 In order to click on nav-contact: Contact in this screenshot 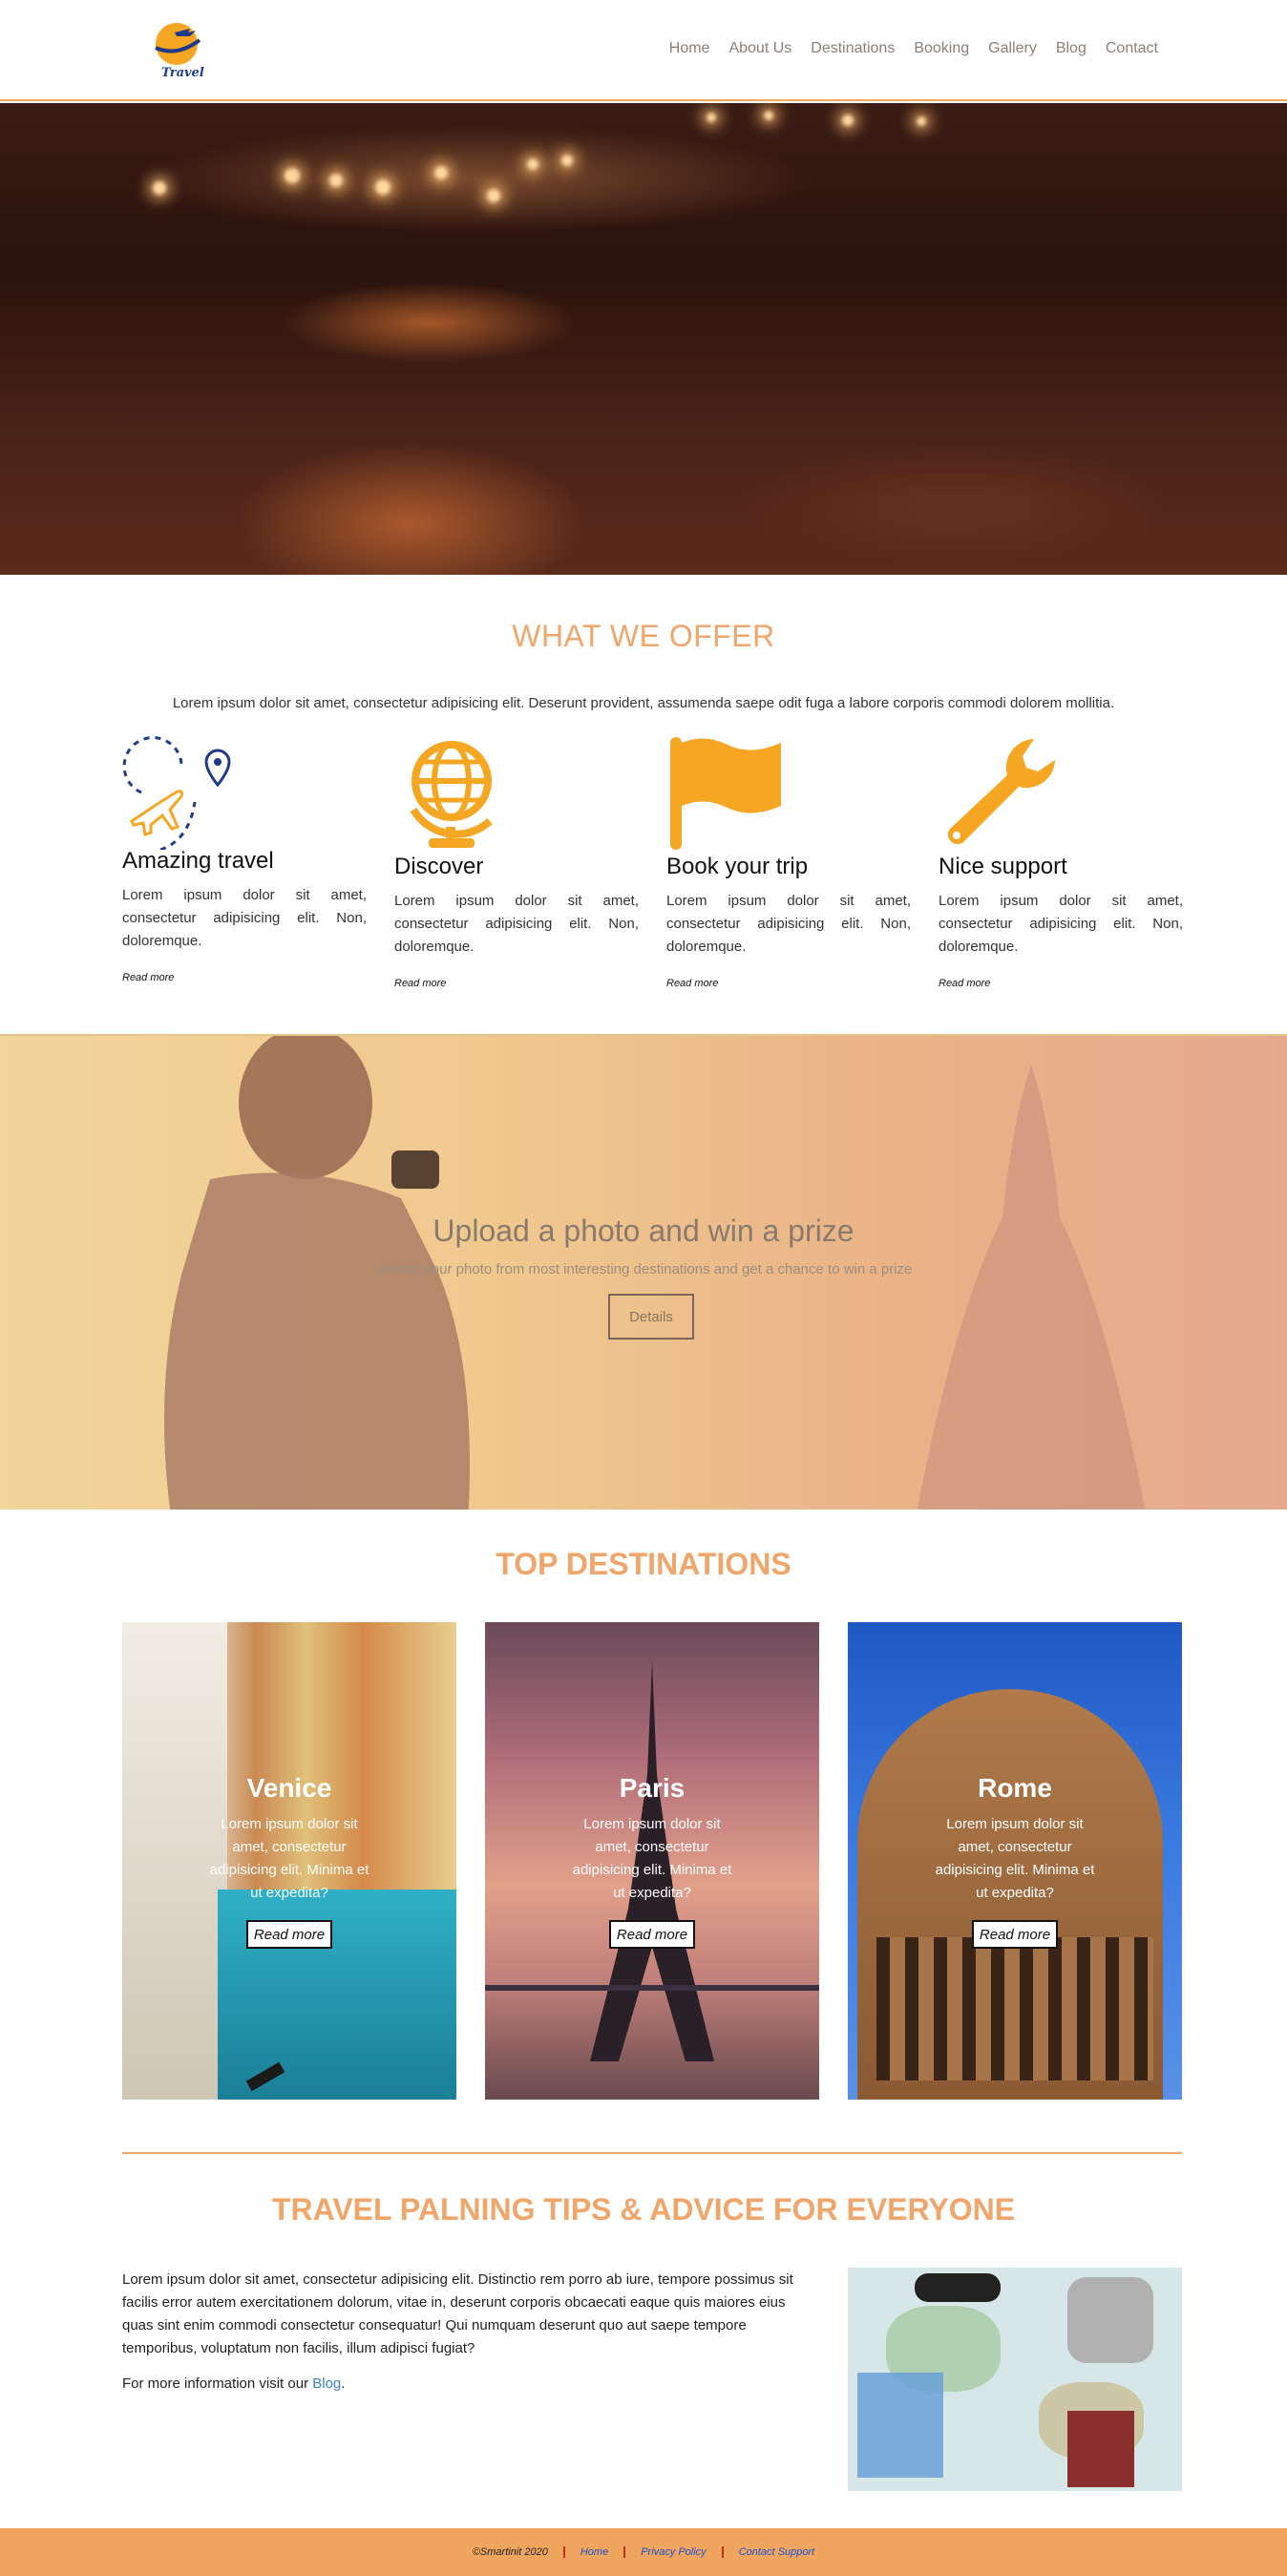, I will do `click(1132, 48)`.